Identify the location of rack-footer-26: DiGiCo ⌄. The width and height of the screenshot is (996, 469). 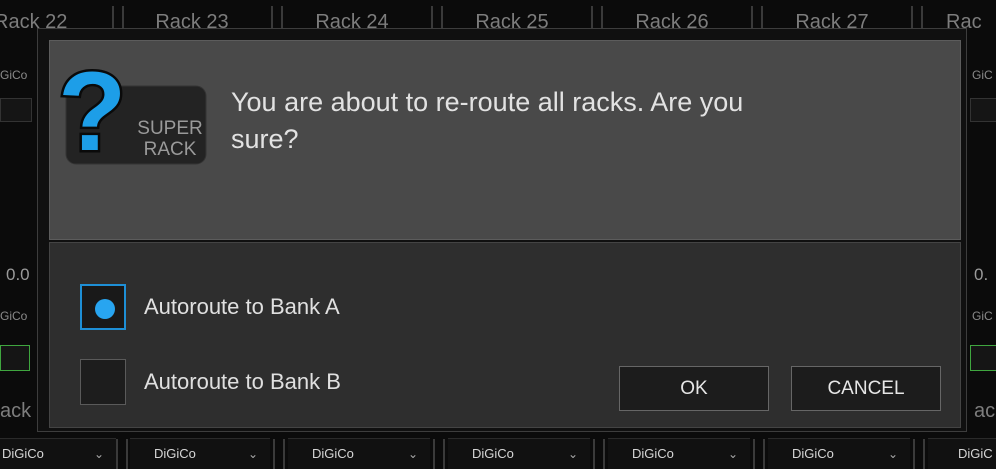
(679, 453).